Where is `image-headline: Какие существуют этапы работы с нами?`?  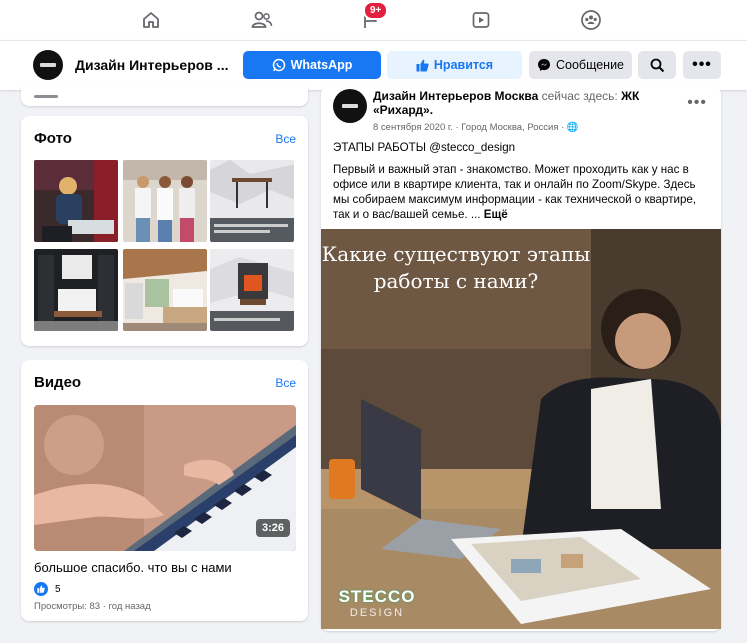 image-headline: Какие существуют этапы работы с нами? is located at coordinates (456, 268).